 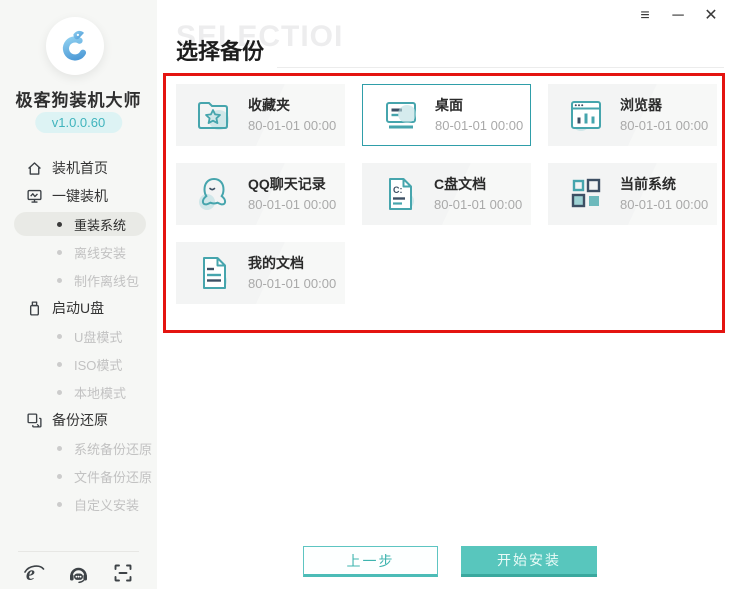 What do you see at coordinates (78, 100) in the screenshot?
I see `app-name: 极客狗装机大师` at bounding box center [78, 100].